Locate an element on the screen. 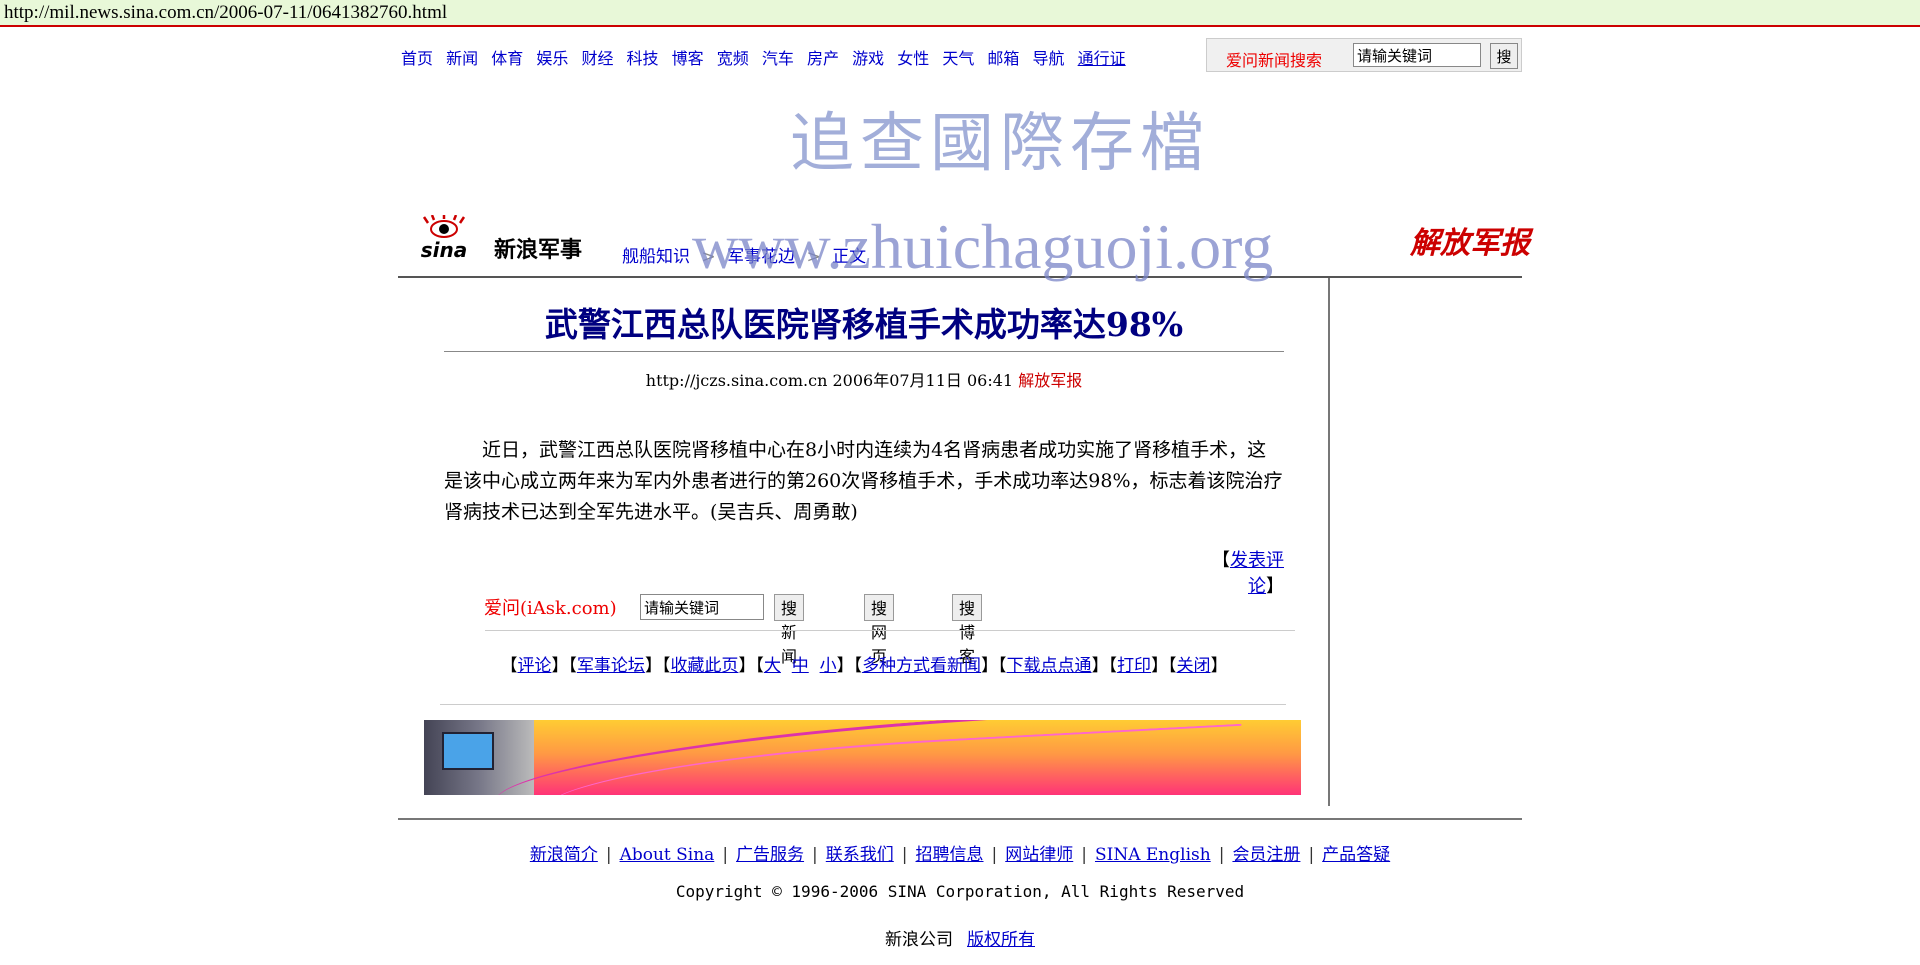 The image size is (1920, 965). nav-item-tech: 科技 is located at coordinates (643, 58).